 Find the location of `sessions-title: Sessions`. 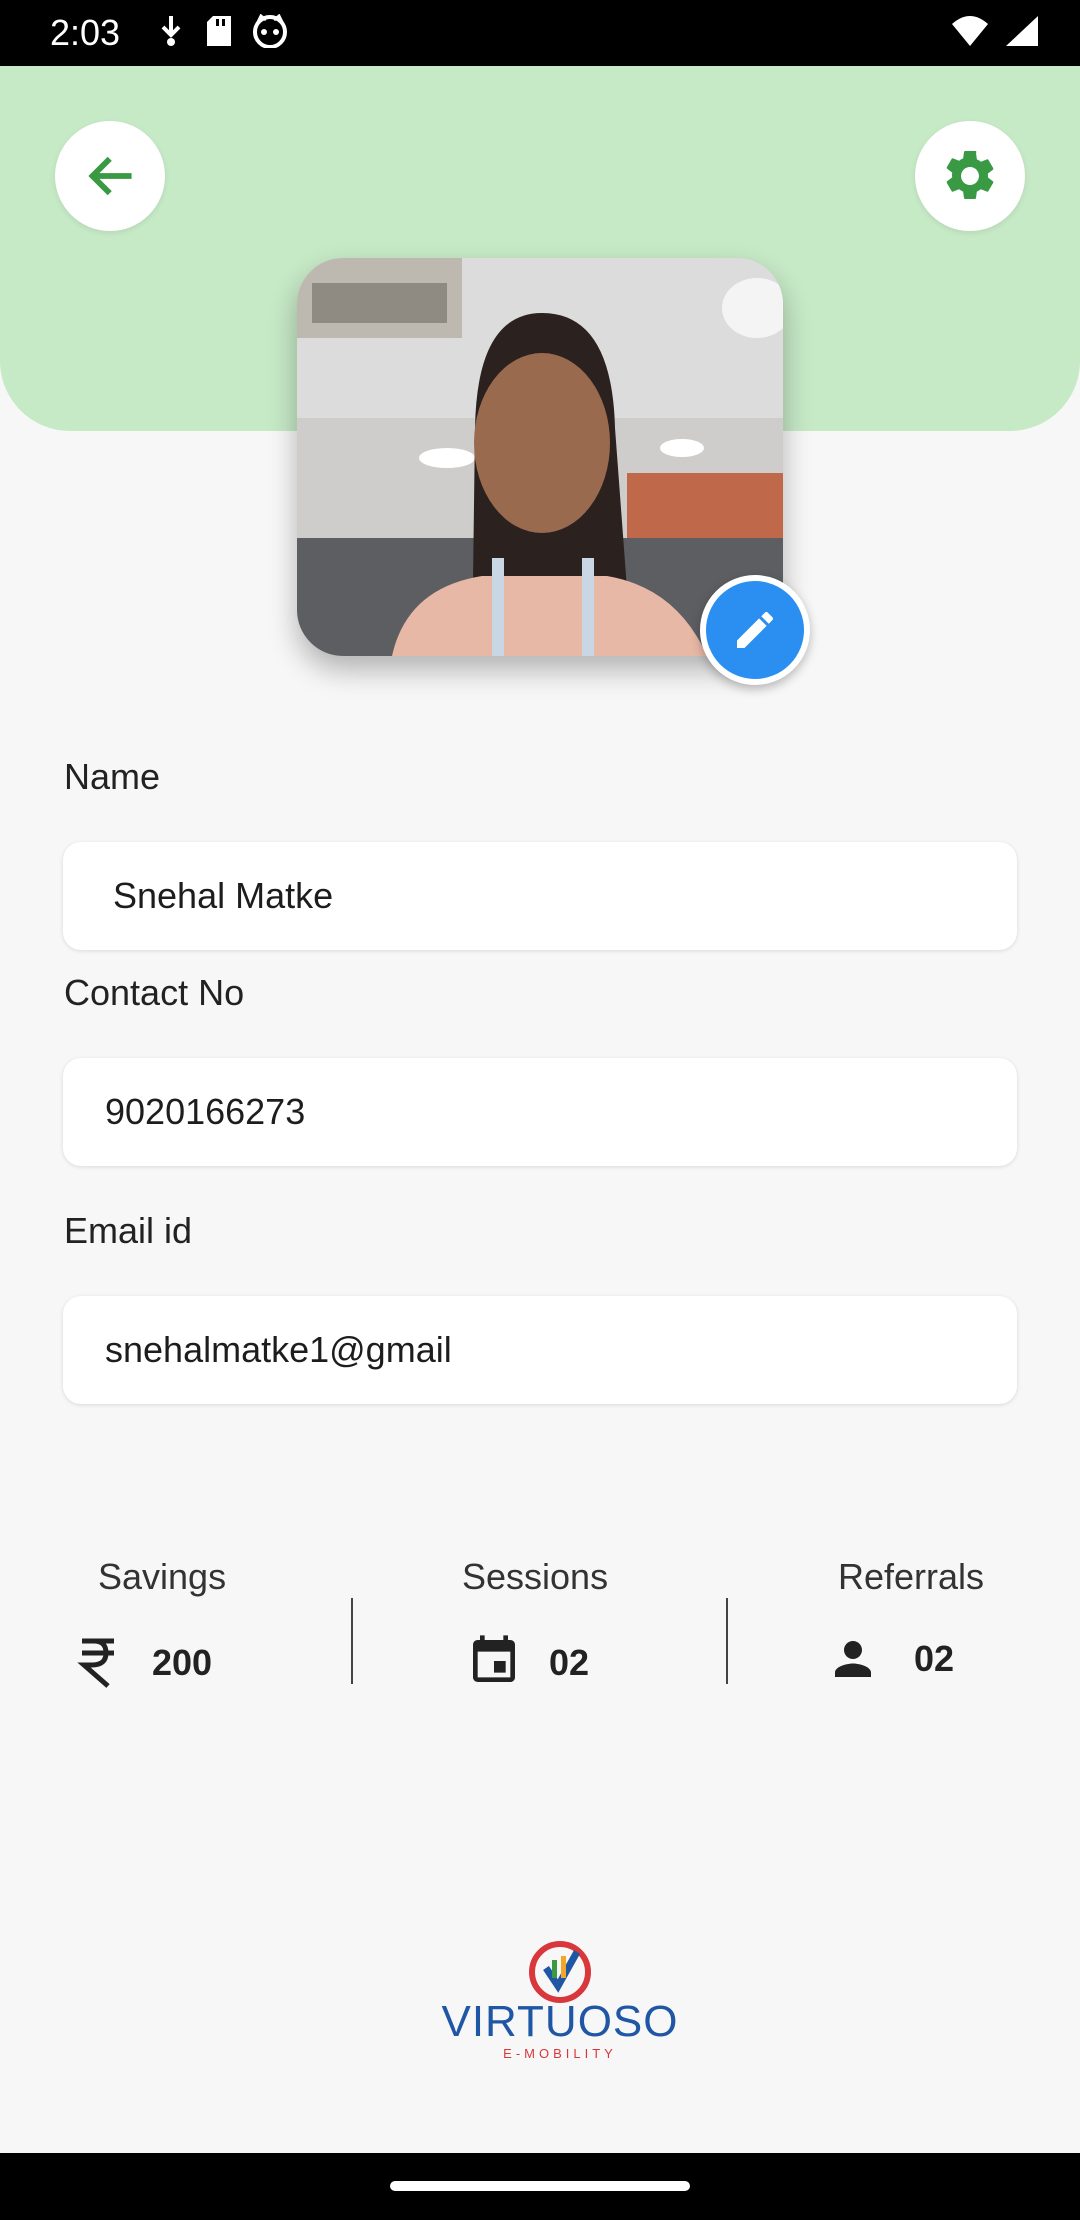

sessions-title: Sessions is located at coordinates (535, 1576).